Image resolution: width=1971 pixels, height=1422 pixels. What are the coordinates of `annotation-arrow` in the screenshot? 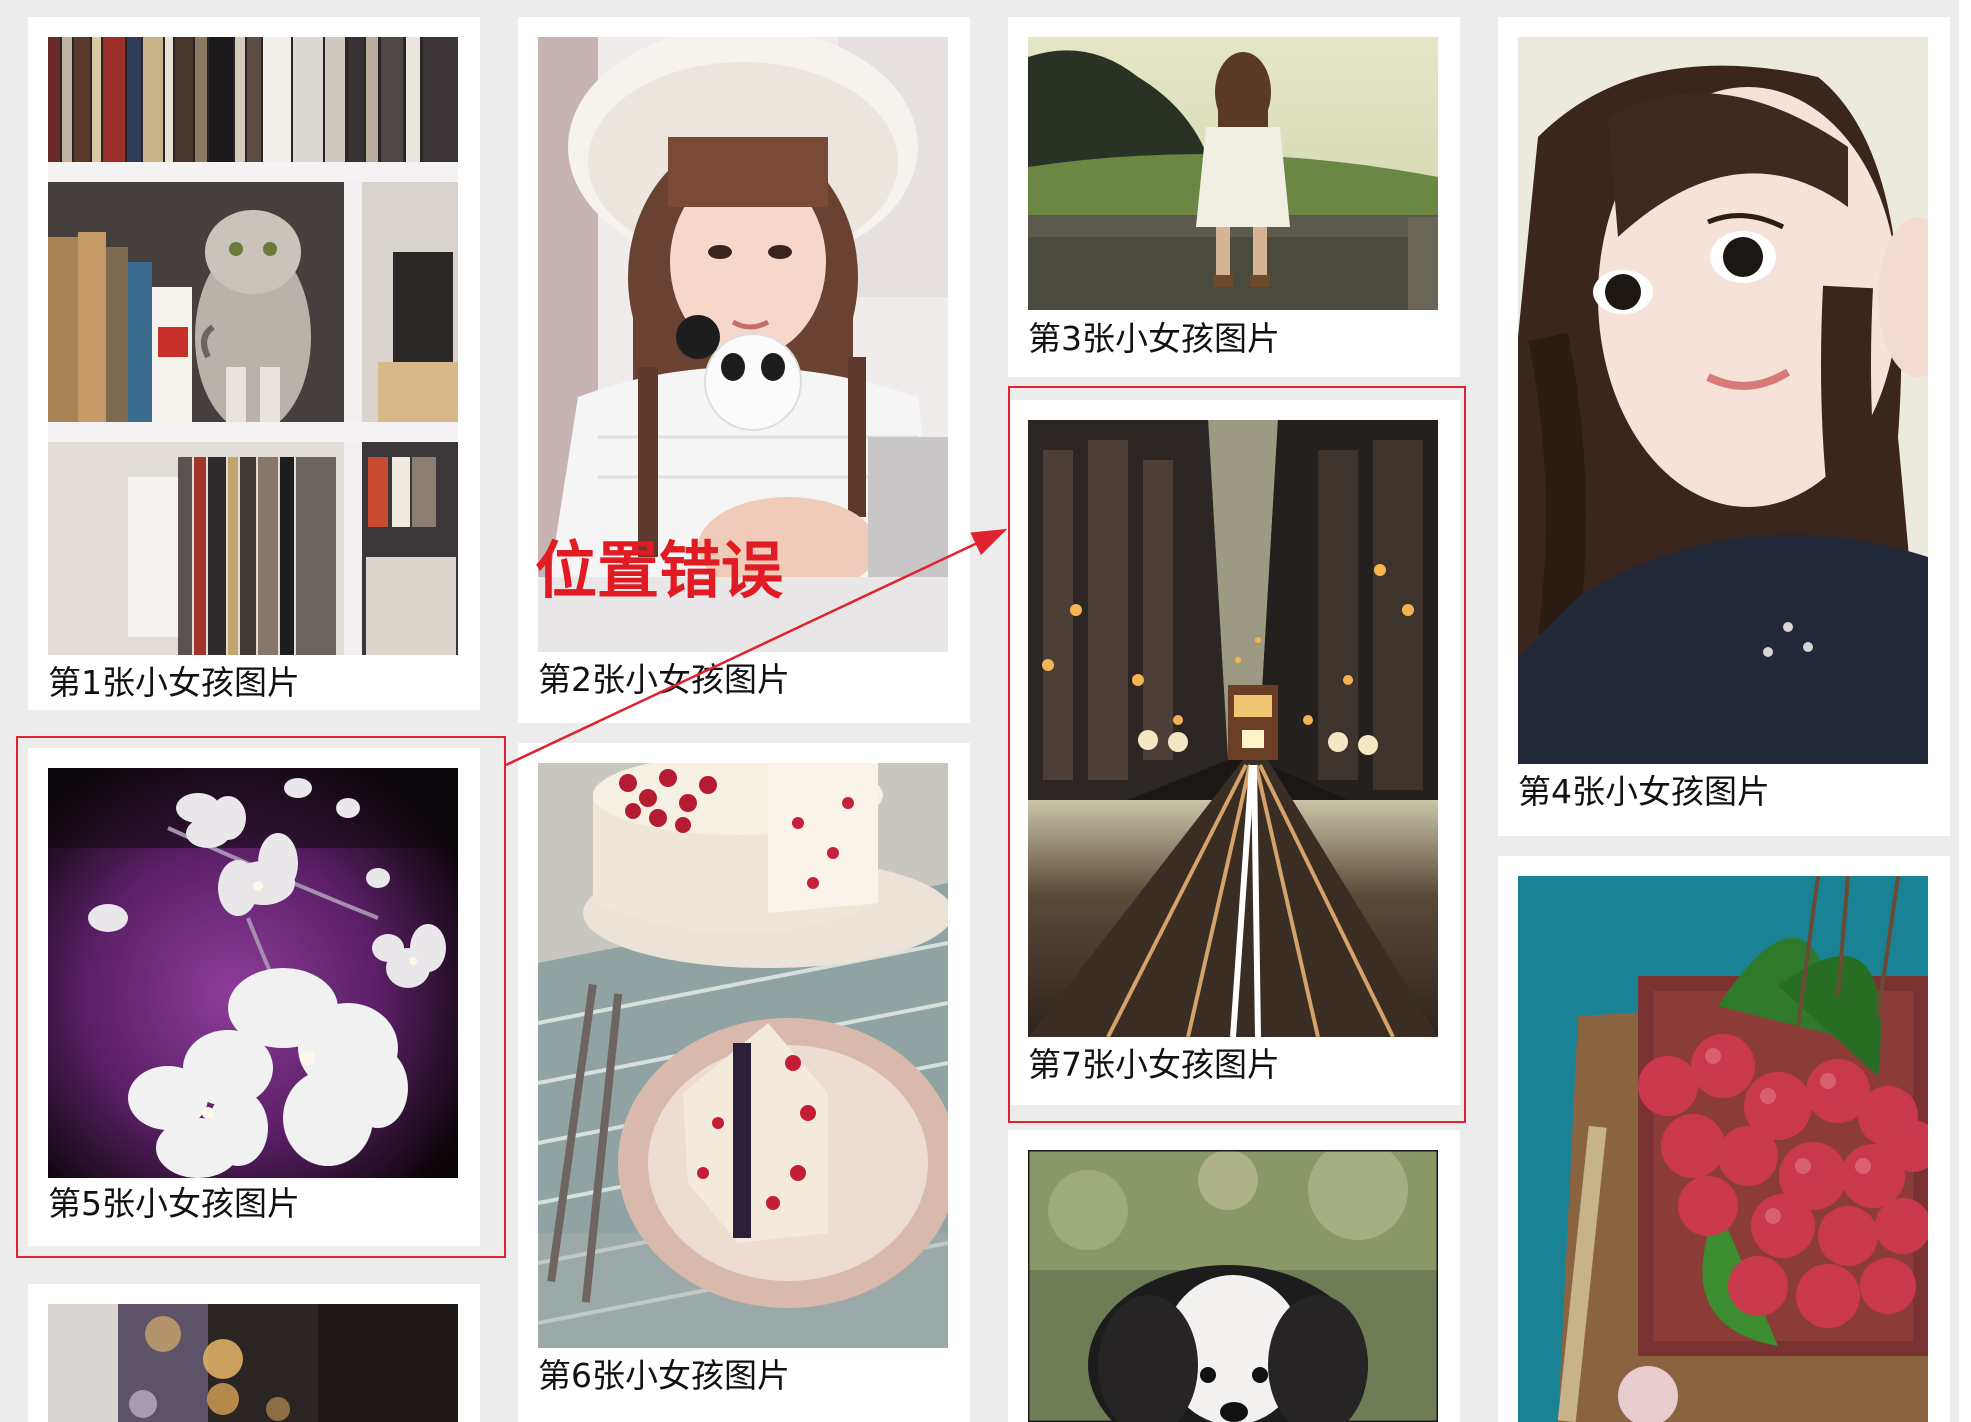 It's located at (756, 647).